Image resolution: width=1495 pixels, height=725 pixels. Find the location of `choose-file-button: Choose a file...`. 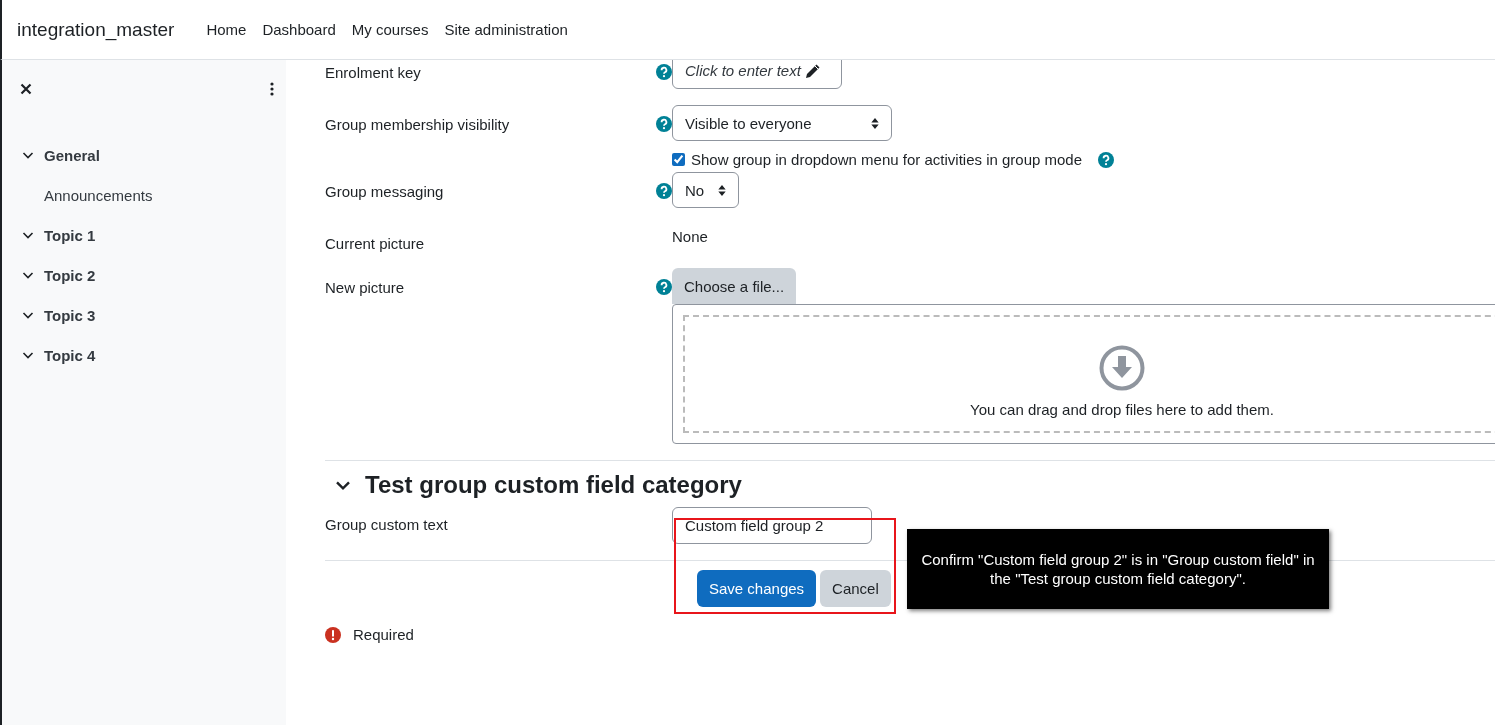

choose-file-button: Choose a file... is located at coordinates (734, 286).